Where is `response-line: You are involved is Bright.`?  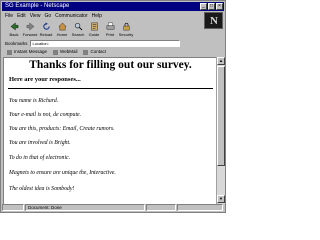 response-line: You are involved is Bright. is located at coordinates (40, 143).